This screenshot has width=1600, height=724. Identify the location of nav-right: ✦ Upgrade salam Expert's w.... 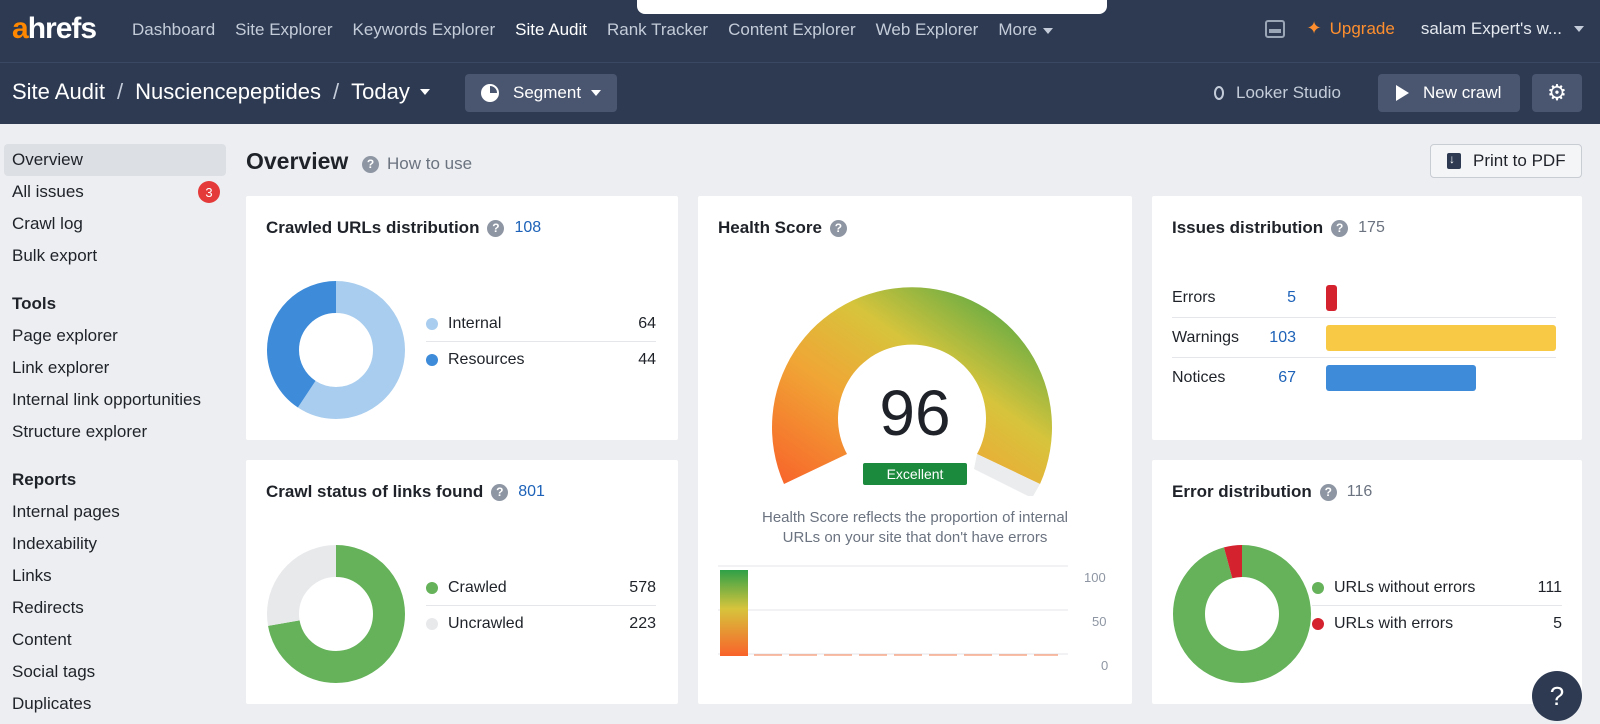
(1432, 28).